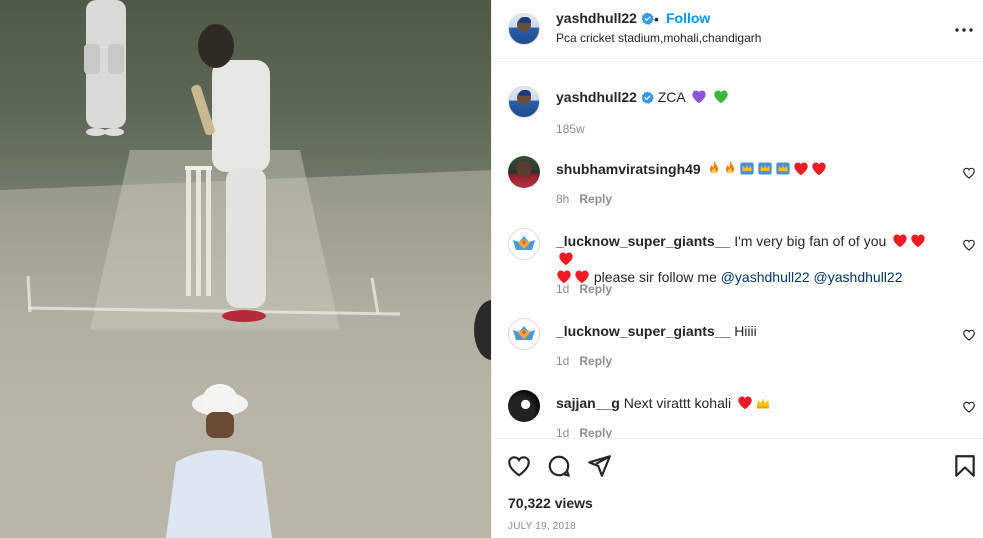  I want to click on view-count: 70,322 views, so click(550, 503).